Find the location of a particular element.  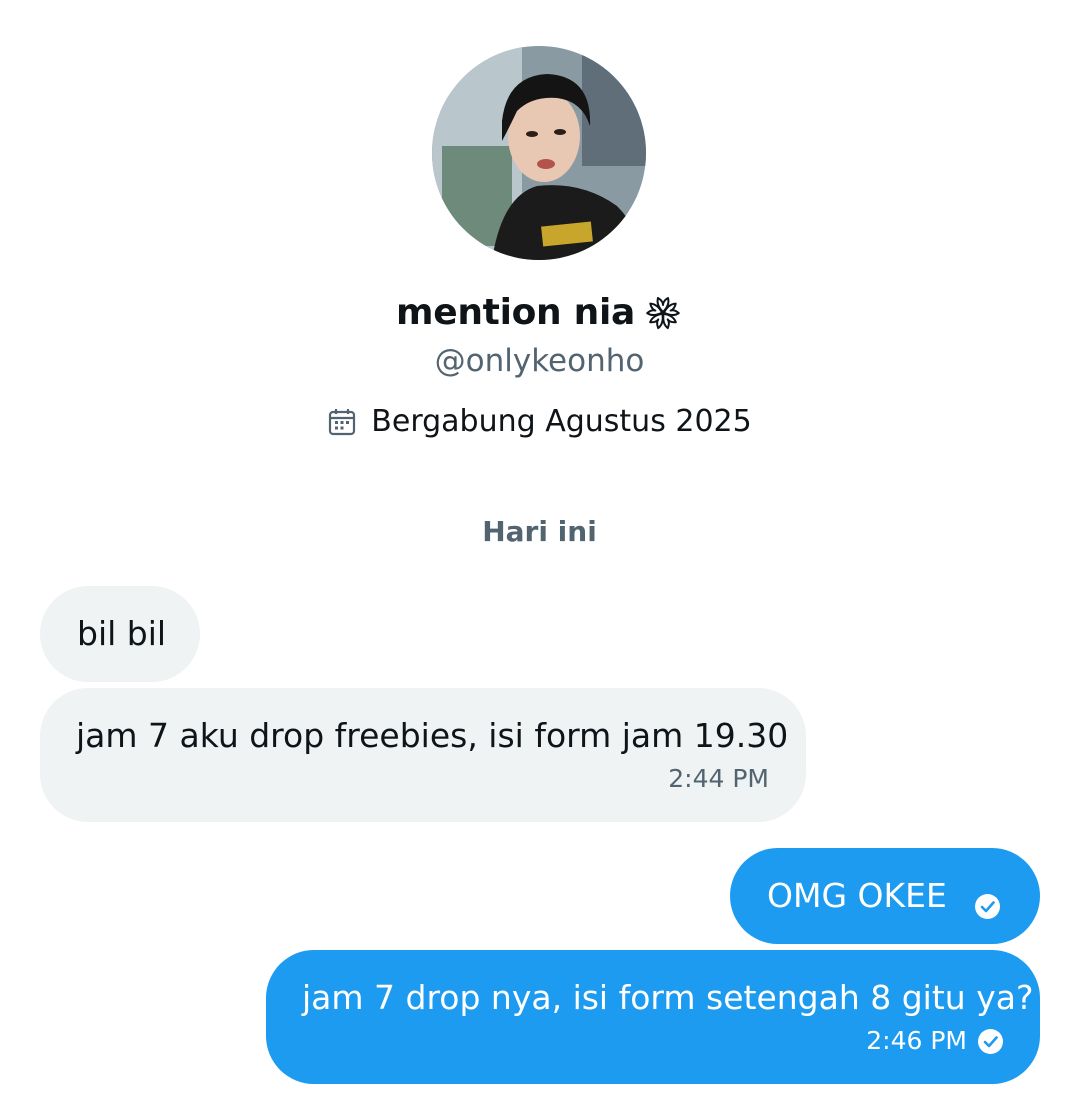

joined-date-row: Bergabung Agustus 2025 is located at coordinates (539, 421).